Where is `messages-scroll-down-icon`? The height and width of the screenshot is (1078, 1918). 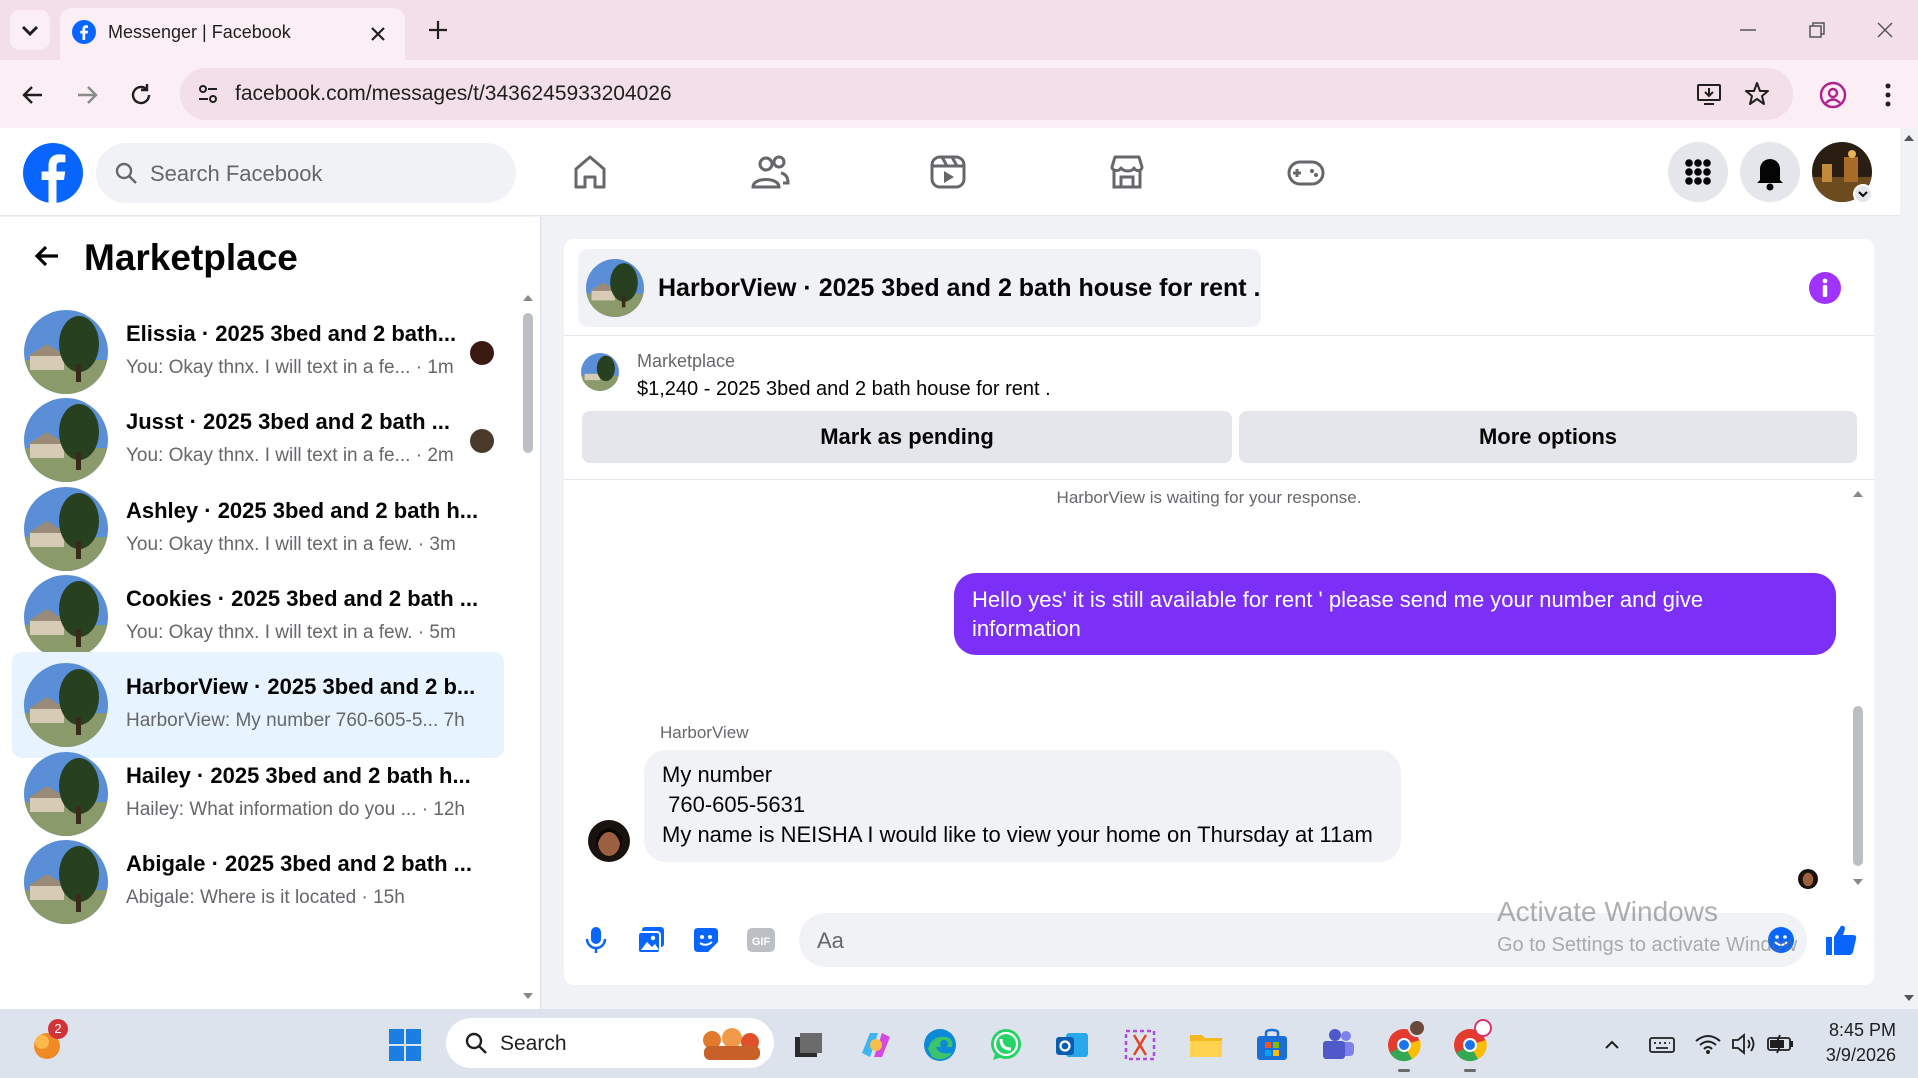 messages-scroll-down-icon is located at coordinates (1858, 883).